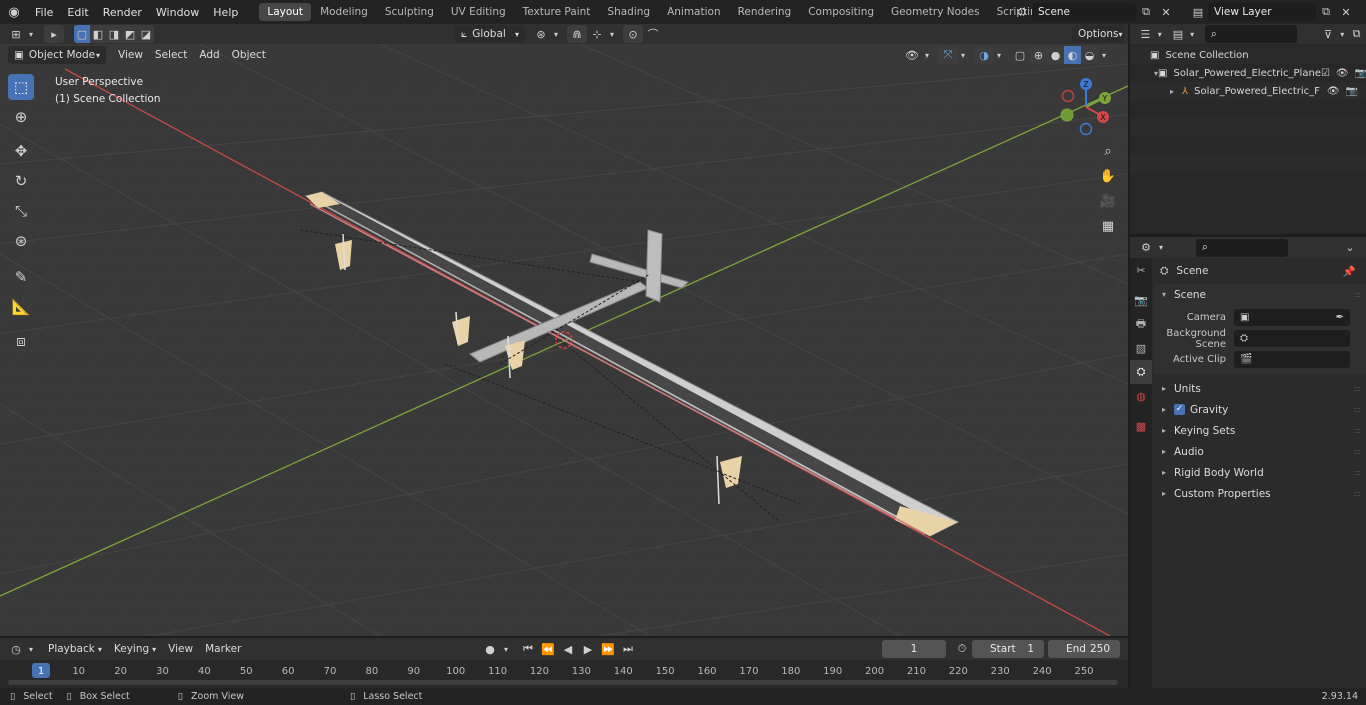 Image resolution: width=1366 pixels, height=705 pixels. Describe the element at coordinates (77, 12) in the screenshot. I see `menu-edit: Edit` at that location.